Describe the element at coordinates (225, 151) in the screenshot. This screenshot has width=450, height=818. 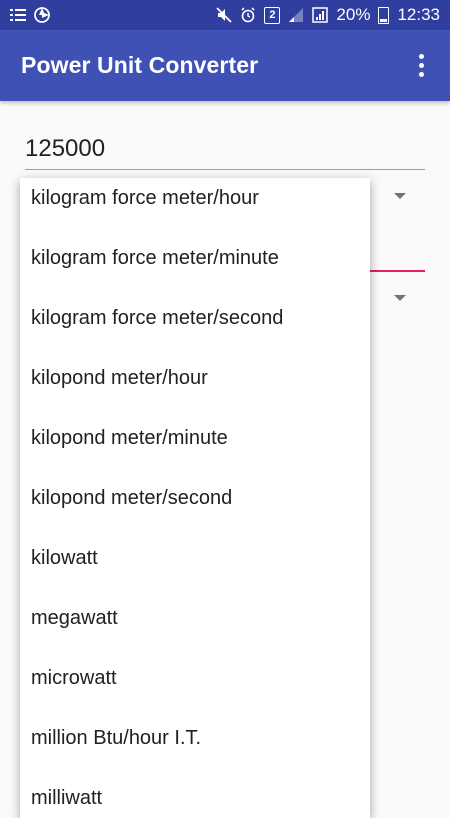
I see `value-input` at that location.